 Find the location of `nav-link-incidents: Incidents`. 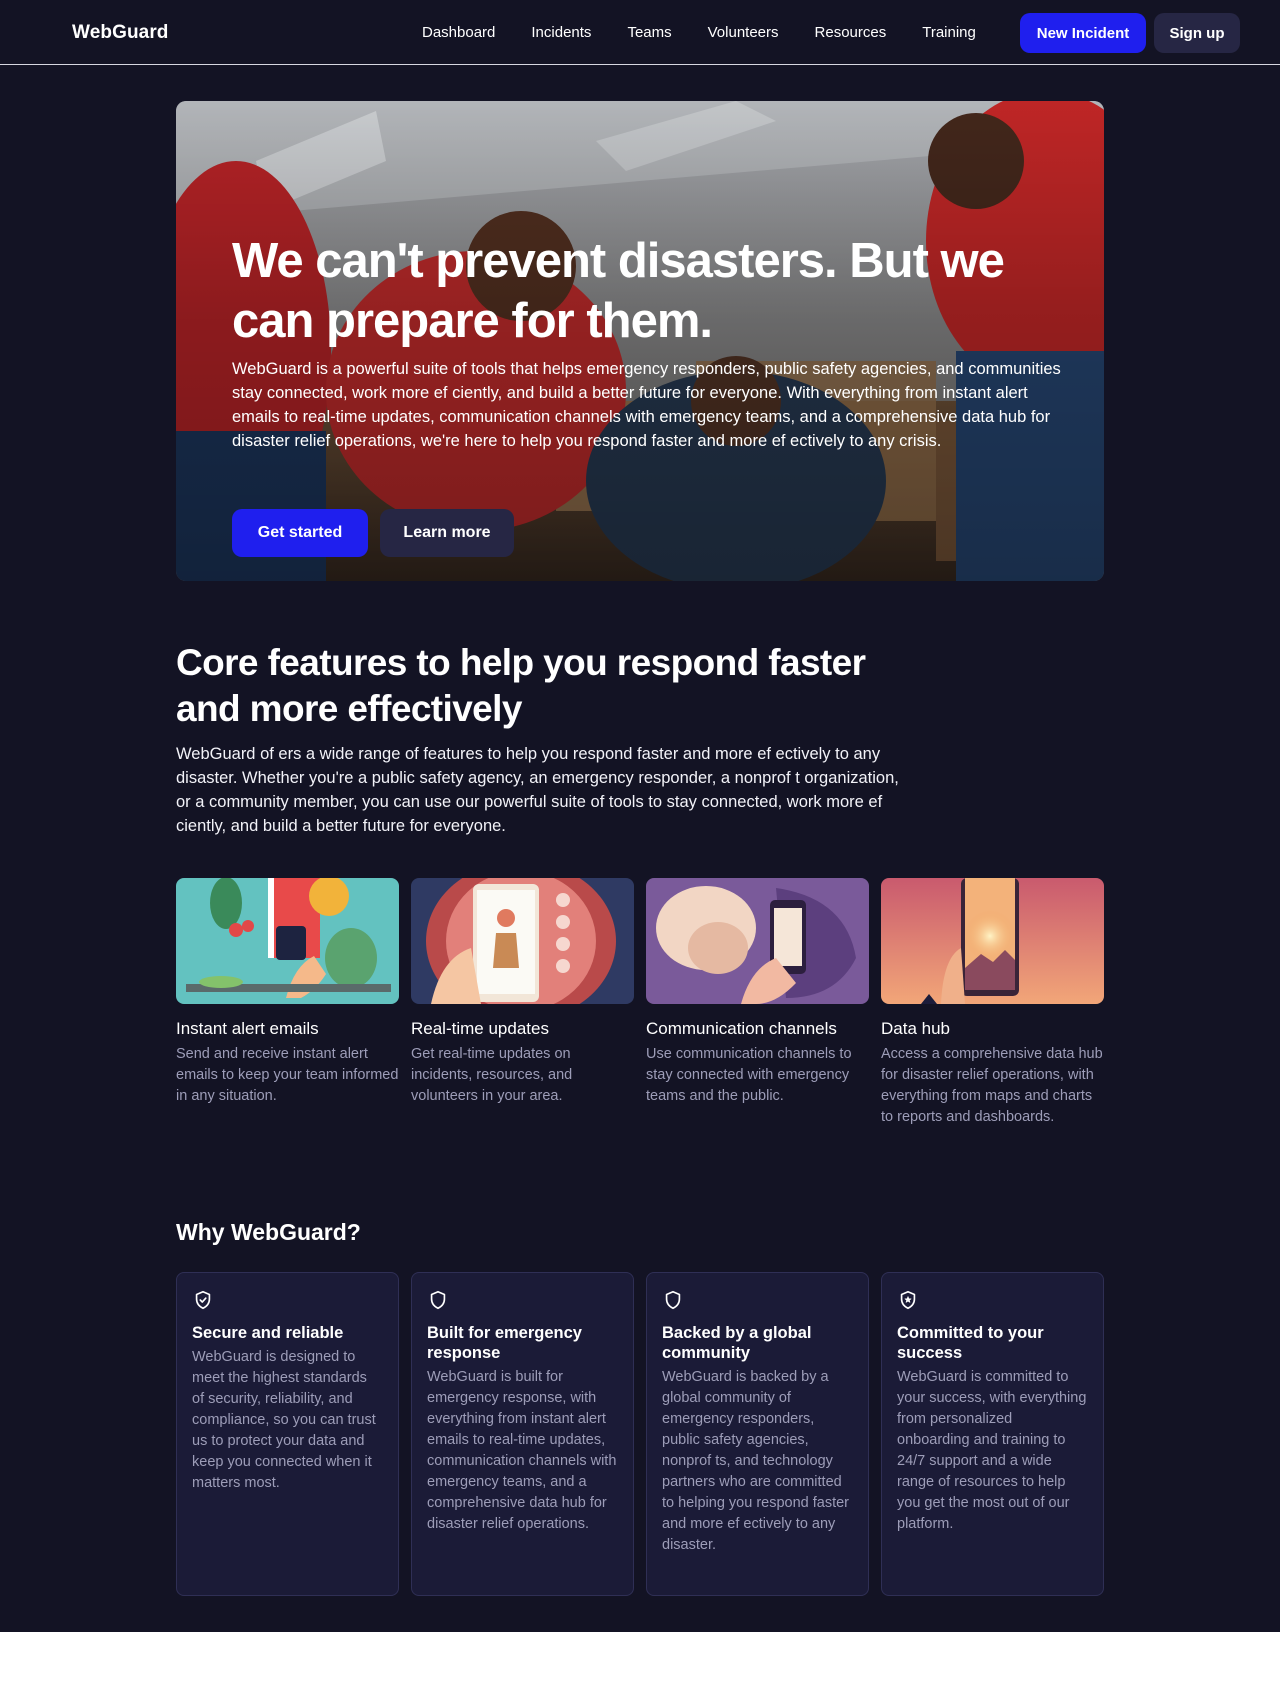

nav-link-incidents: Incidents is located at coordinates (561, 33).